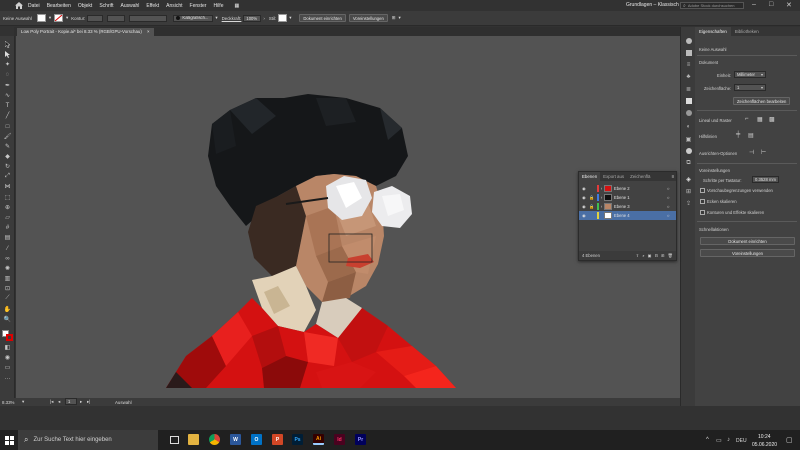 This screenshot has height=450, width=800. I want to click on layer-row: ◉ 🔒 › Ebene 3 ○, so click(627, 206).